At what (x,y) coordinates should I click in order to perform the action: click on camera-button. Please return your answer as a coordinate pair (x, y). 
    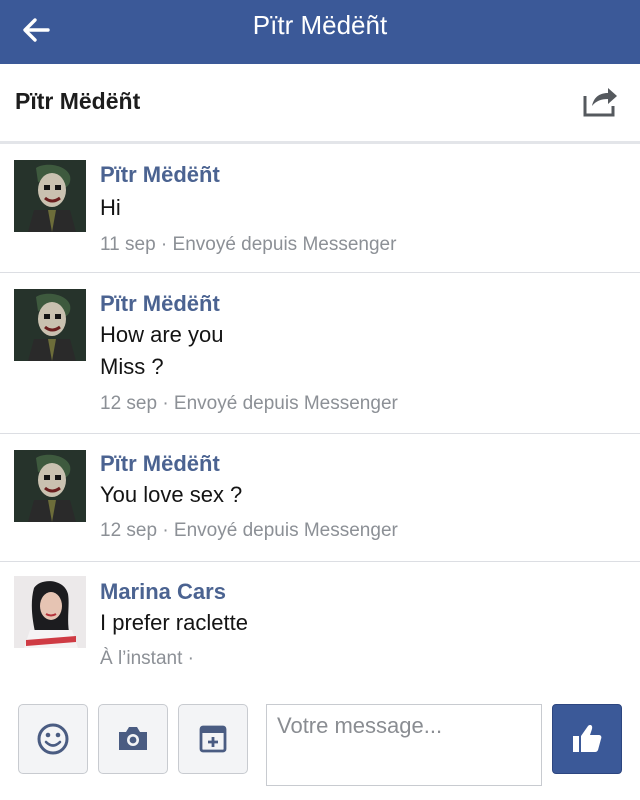
    Looking at the image, I should click on (133, 739).